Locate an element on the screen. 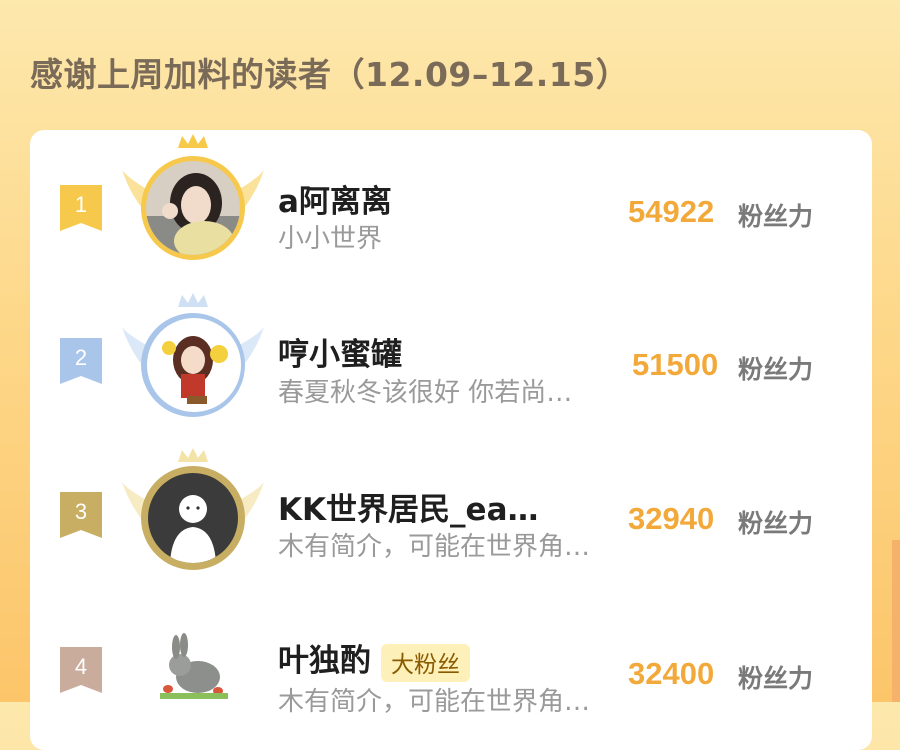  rank-flag: 3 is located at coordinates (81, 515).